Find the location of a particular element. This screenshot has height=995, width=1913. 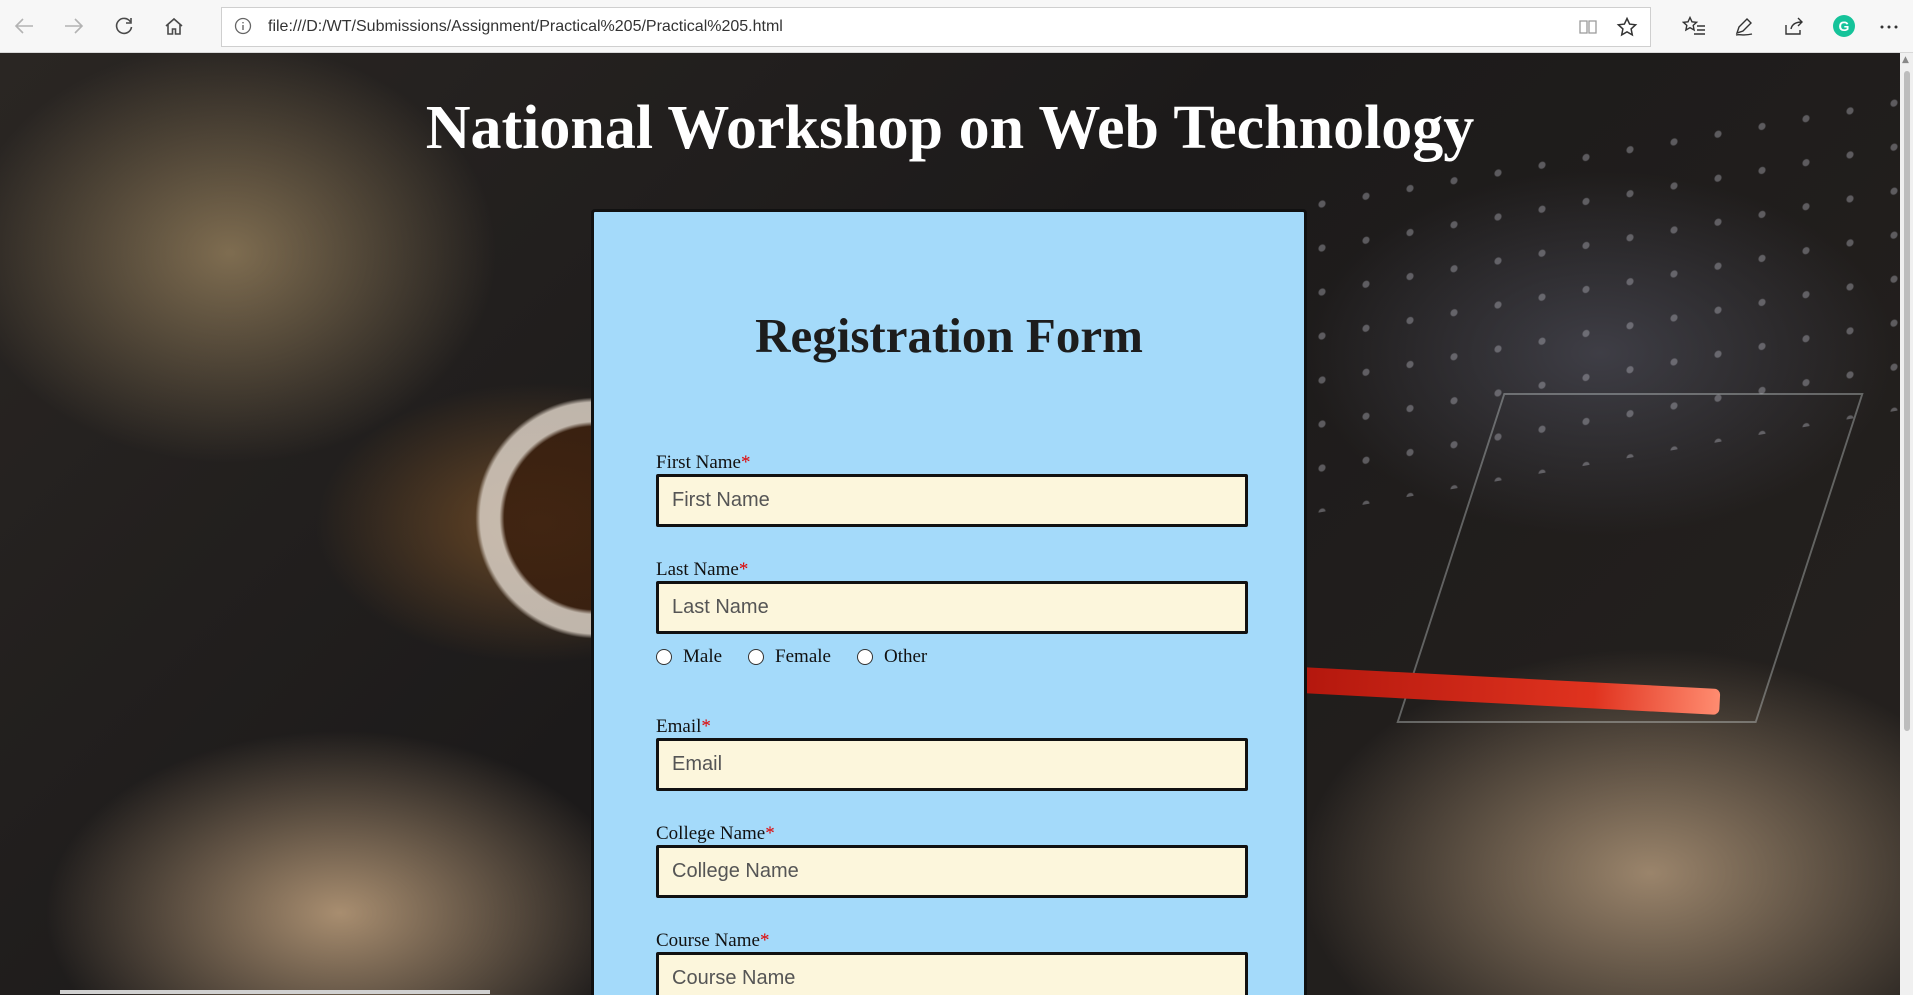

forward-button is located at coordinates (74, 26).